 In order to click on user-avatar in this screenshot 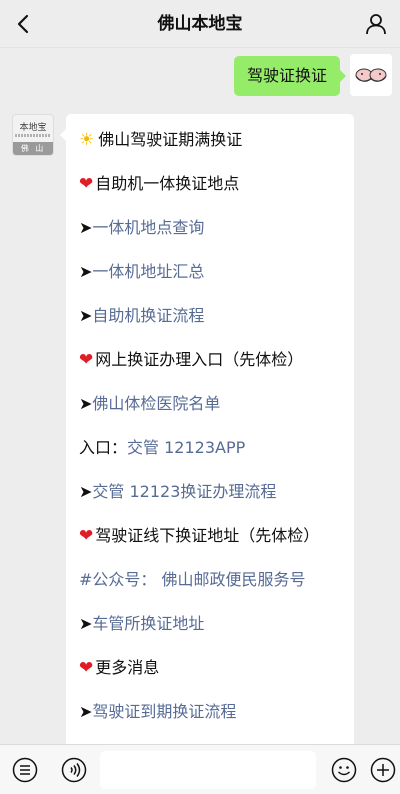, I will do `click(371, 75)`.